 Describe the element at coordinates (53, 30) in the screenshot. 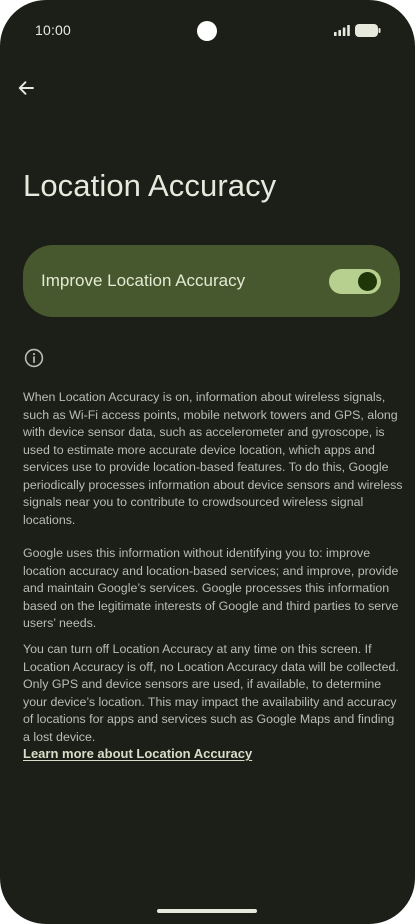

I see `status-time: 10:00` at that location.